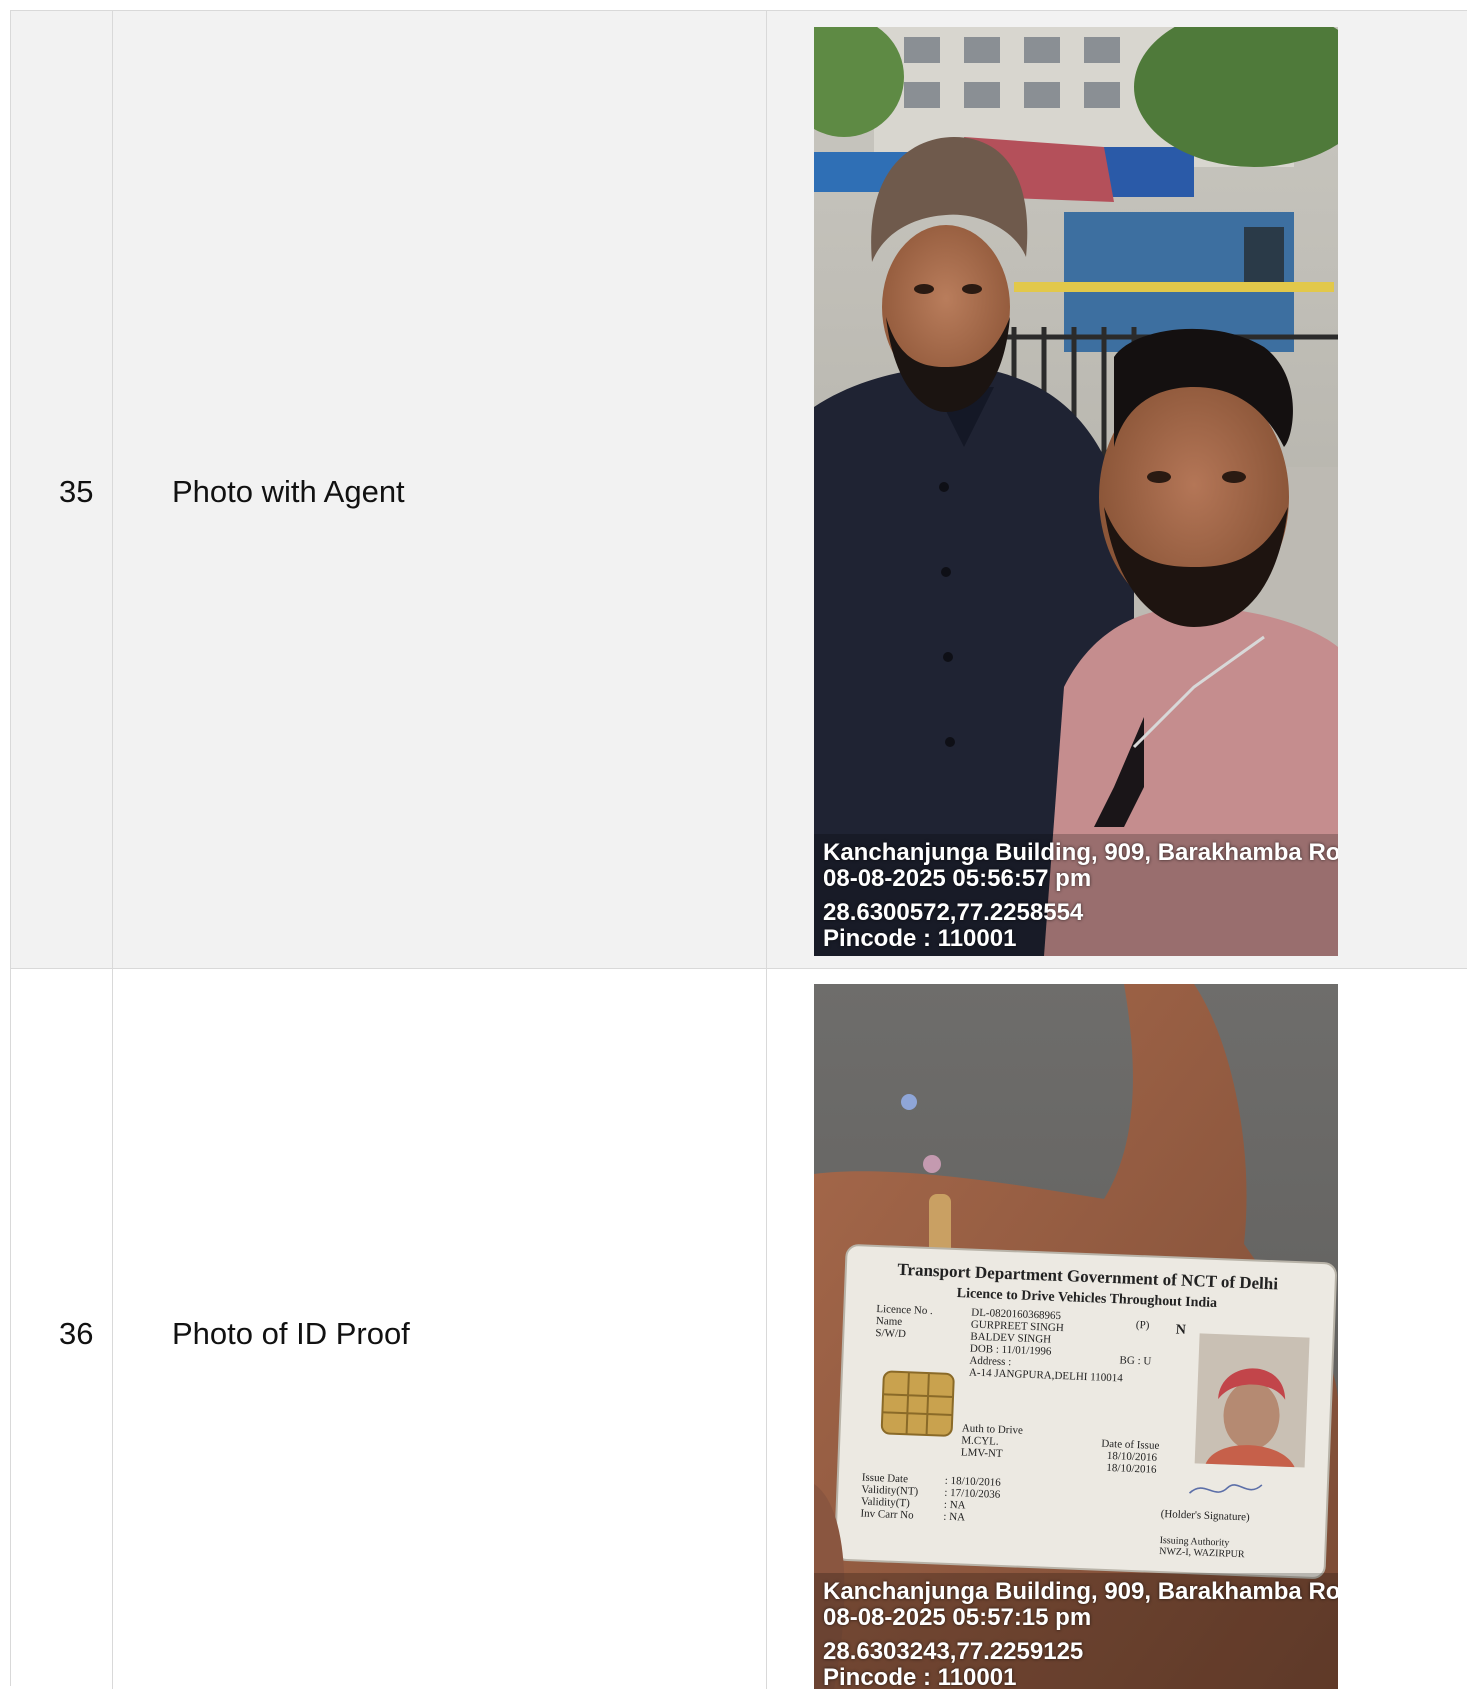 The width and height of the screenshot is (1467, 1689). What do you see at coordinates (887, 1515) in the screenshot?
I see `card-inv-label: Inv Carr No` at bounding box center [887, 1515].